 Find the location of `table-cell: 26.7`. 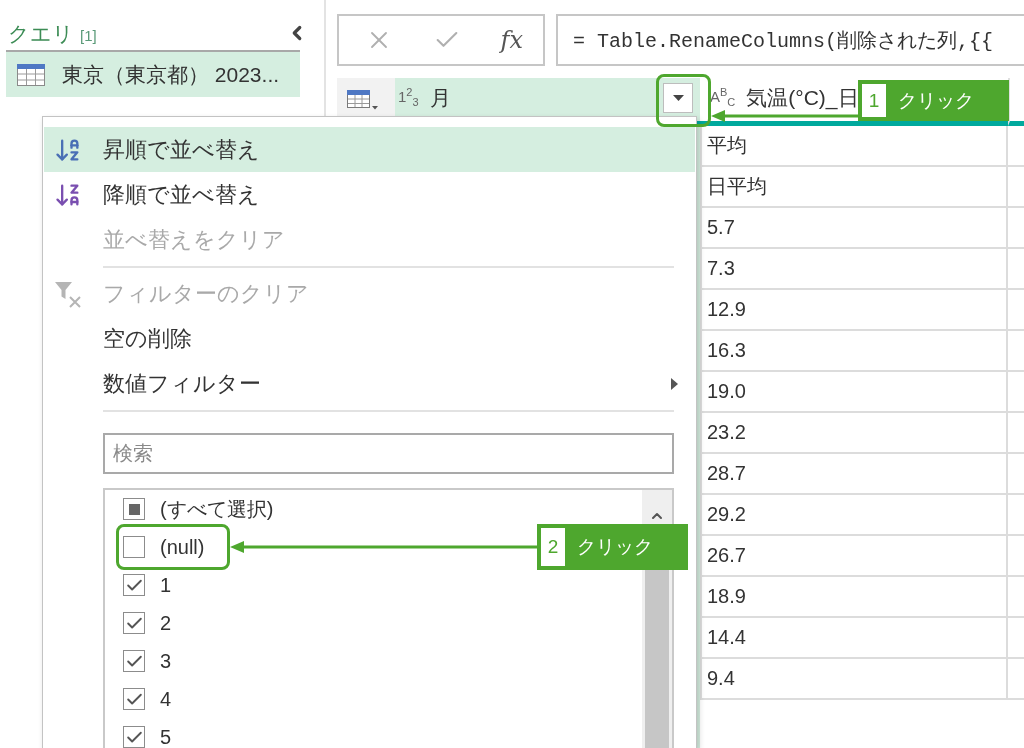

table-cell: 26.7 is located at coordinates (854, 556).